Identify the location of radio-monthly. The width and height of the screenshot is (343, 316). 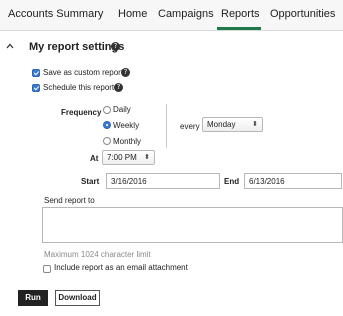
(107, 141).